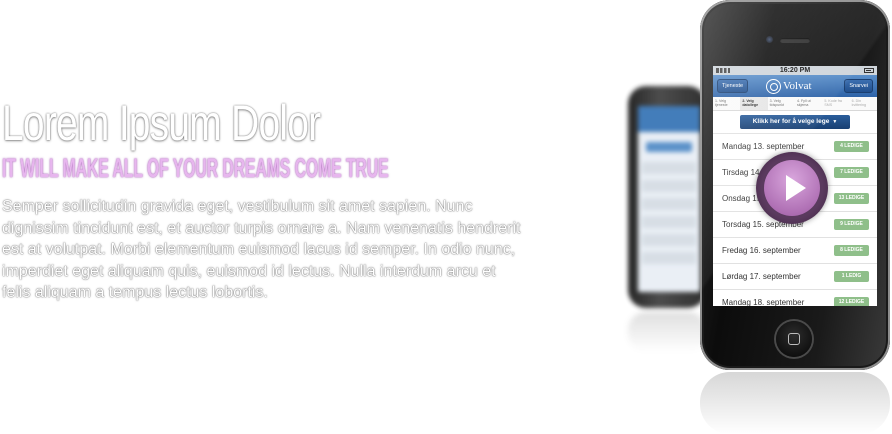 Image resolution: width=892 pixels, height=434 pixels. What do you see at coordinates (851, 146) in the screenshot?
I see `availability-badge: 4 LEDIGE` at bounding box center [851, 146].